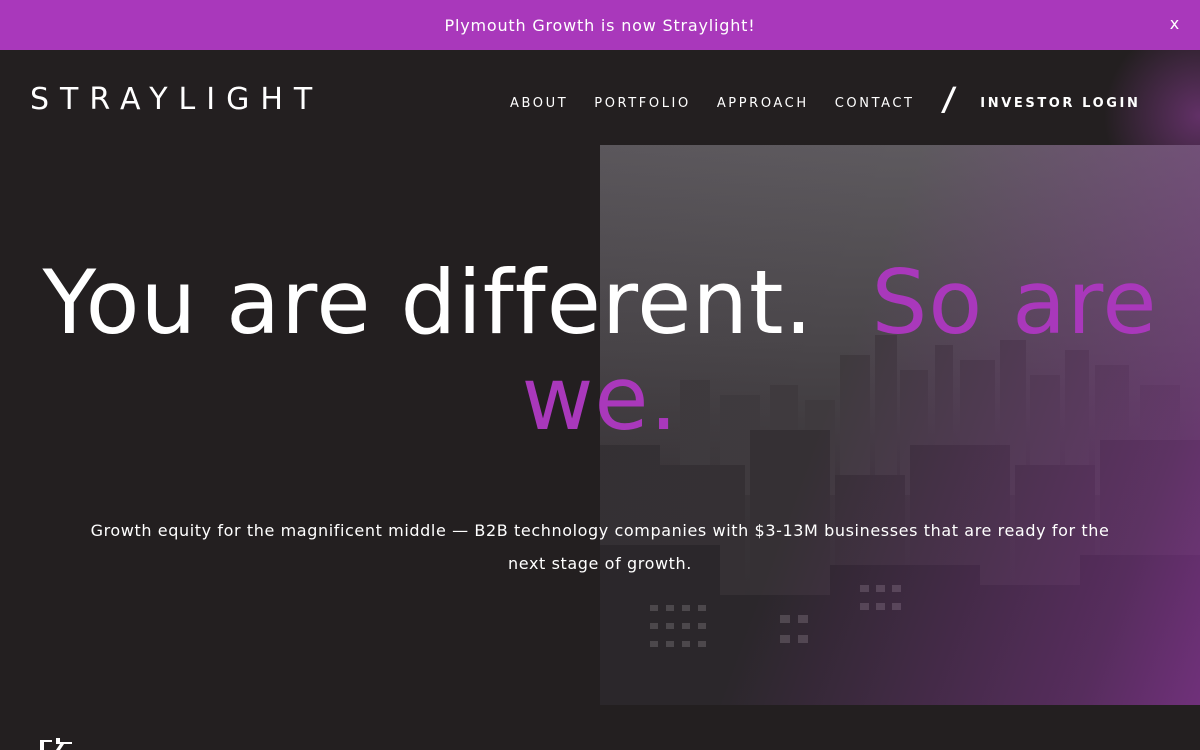 The width and height of the screenshot is (1200, 750). Describe the element at coordinates (1060, 103) in the screenshot. I see `investor-login-link: INVESTOR LOGIN` at that location.